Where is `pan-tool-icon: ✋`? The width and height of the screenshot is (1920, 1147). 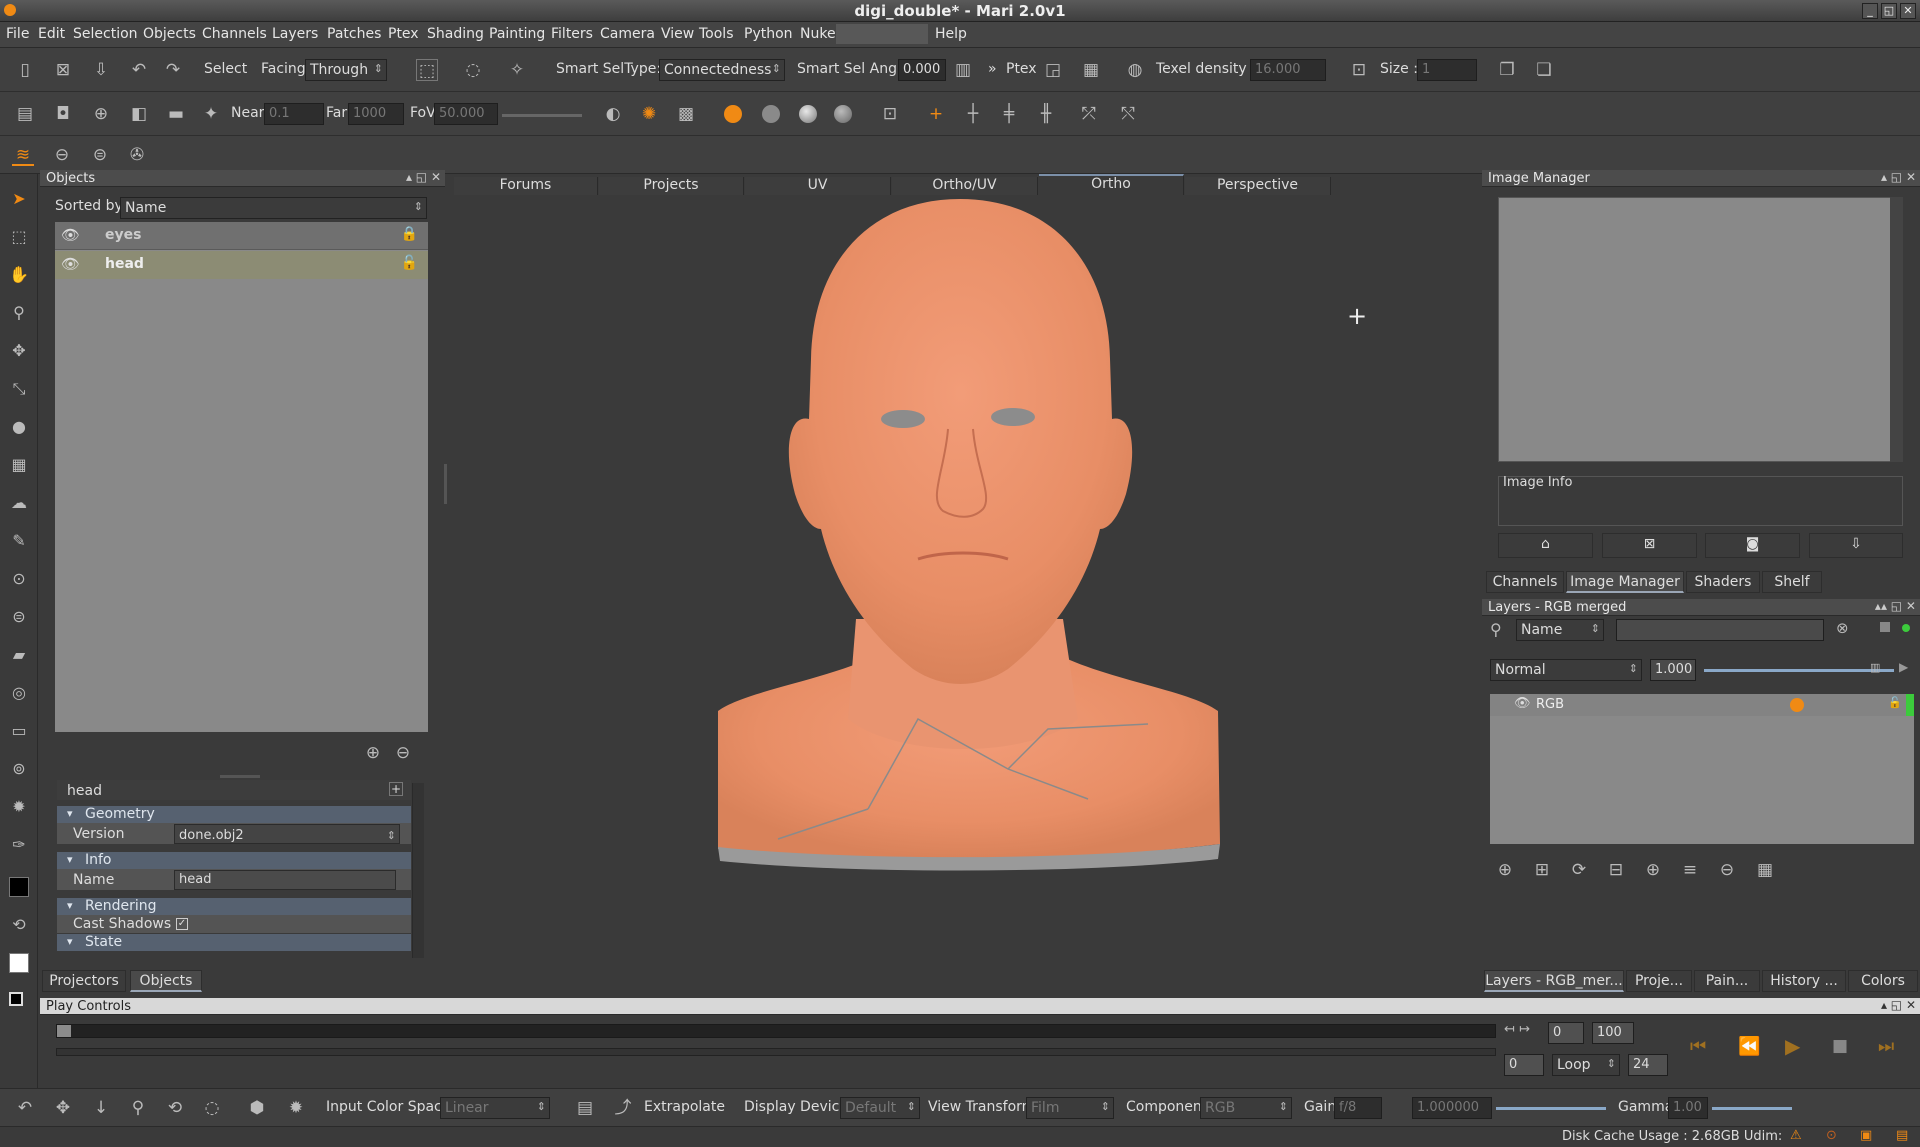
pan-tool-icon: ✋ is located at coordinates (19, 275).